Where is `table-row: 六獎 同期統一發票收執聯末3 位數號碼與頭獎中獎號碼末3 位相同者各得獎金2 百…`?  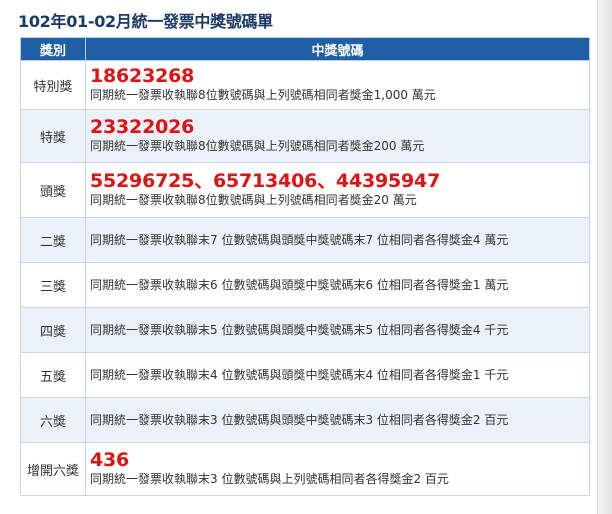
table-row: 六獎 同期統一發票收執聯末3 位數號碼與頭獎中獎號碼末3 位相同者各得獎金2 百… is located at coordinates (305, 420).